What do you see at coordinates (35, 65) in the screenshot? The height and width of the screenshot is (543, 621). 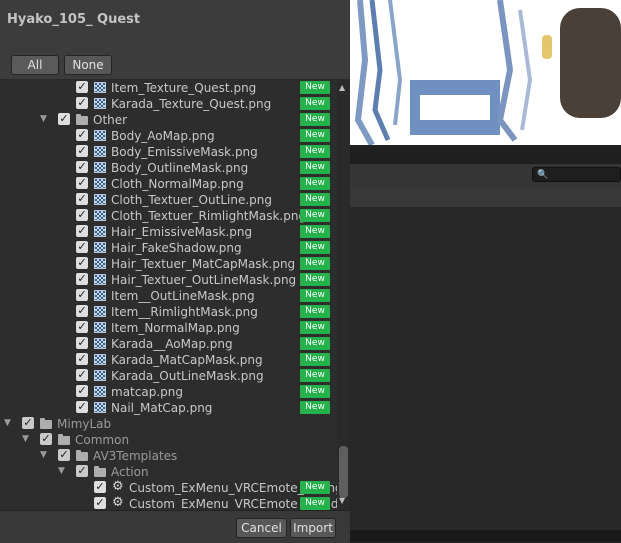 I see `select-all-button: All` at bounding box center [35, 65].